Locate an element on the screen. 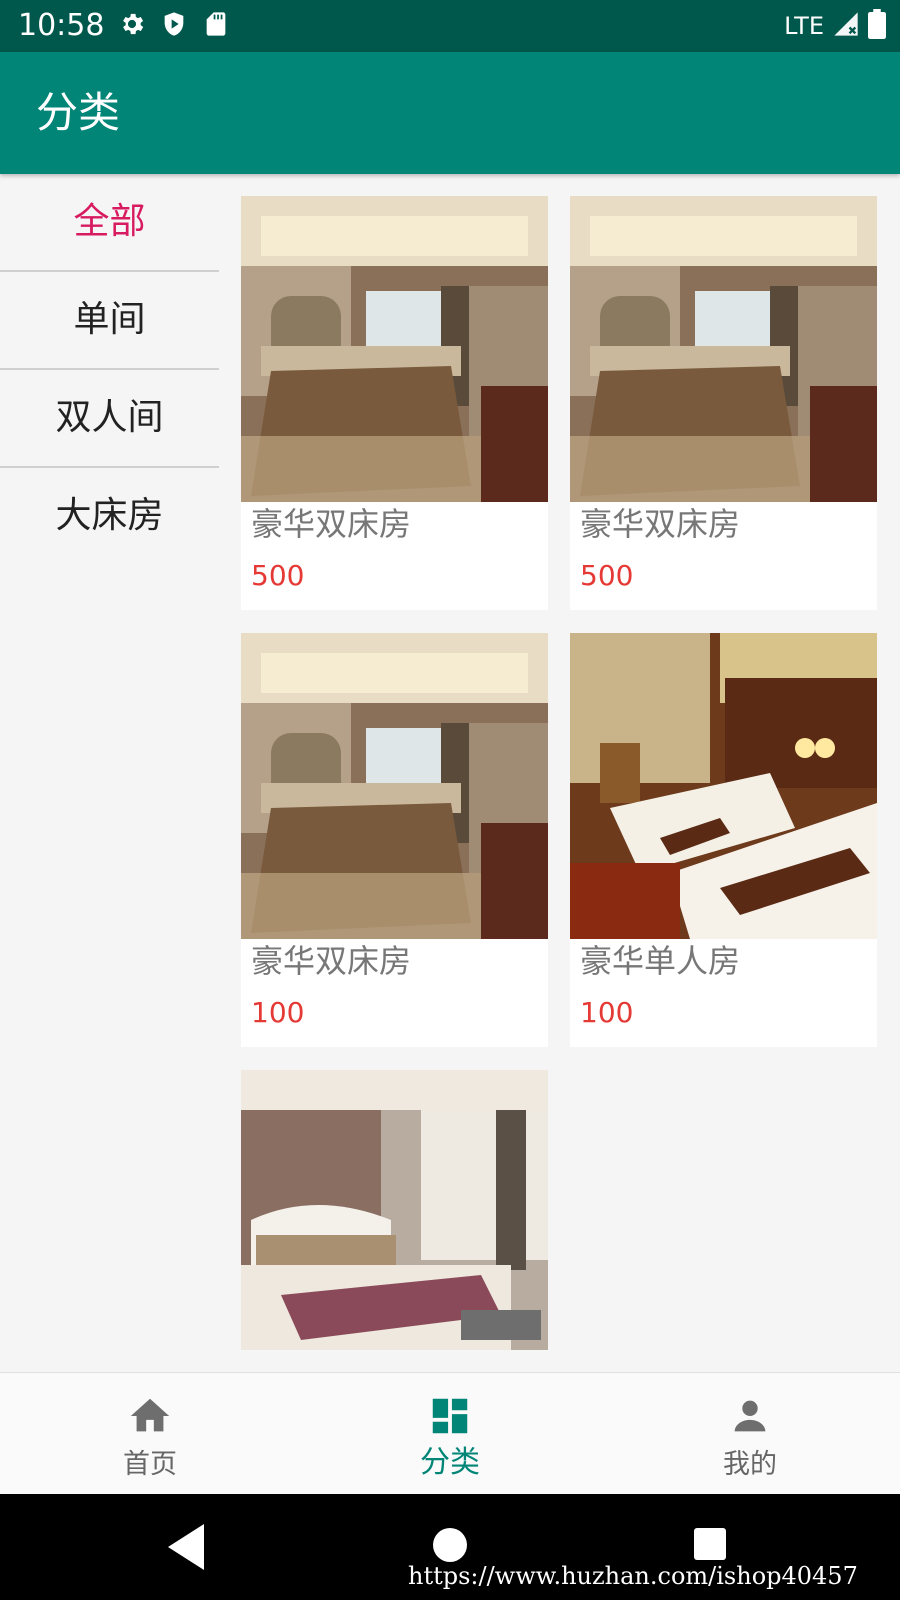 This screenshot has height=1600, width=900. sidebar-item-double: 双人间 is located at coordinates (109, 419).